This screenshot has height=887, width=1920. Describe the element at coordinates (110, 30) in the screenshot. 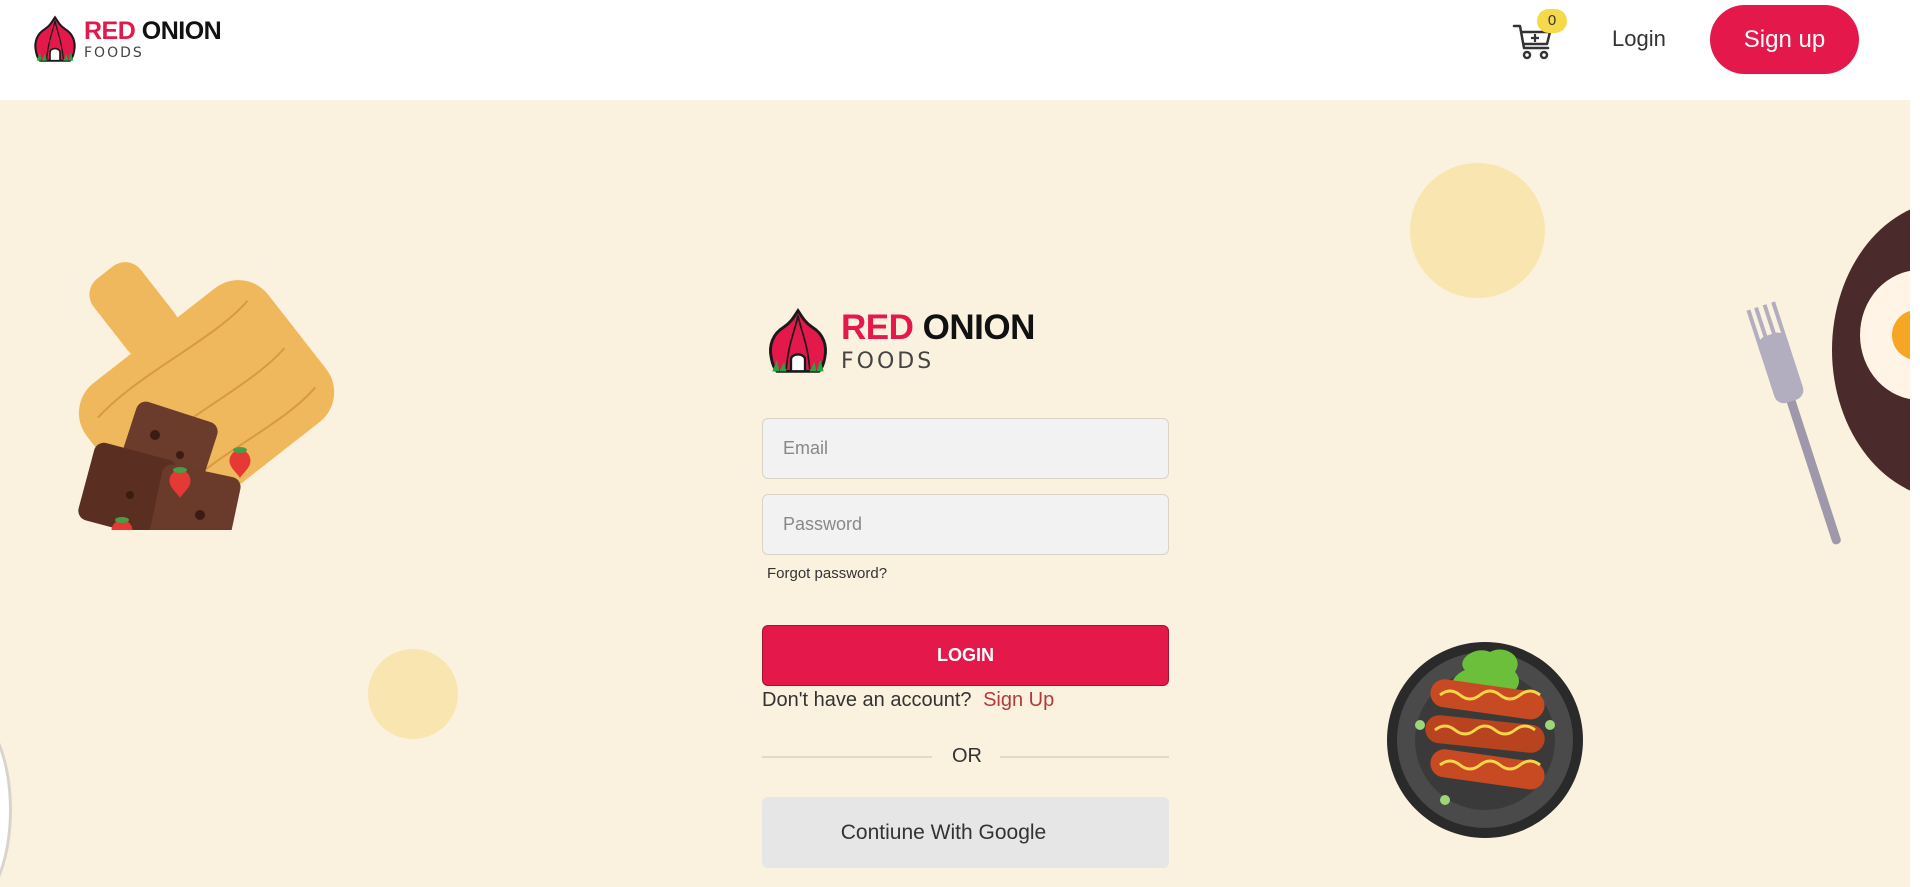

I see `brand-red-word: RED` at that location.